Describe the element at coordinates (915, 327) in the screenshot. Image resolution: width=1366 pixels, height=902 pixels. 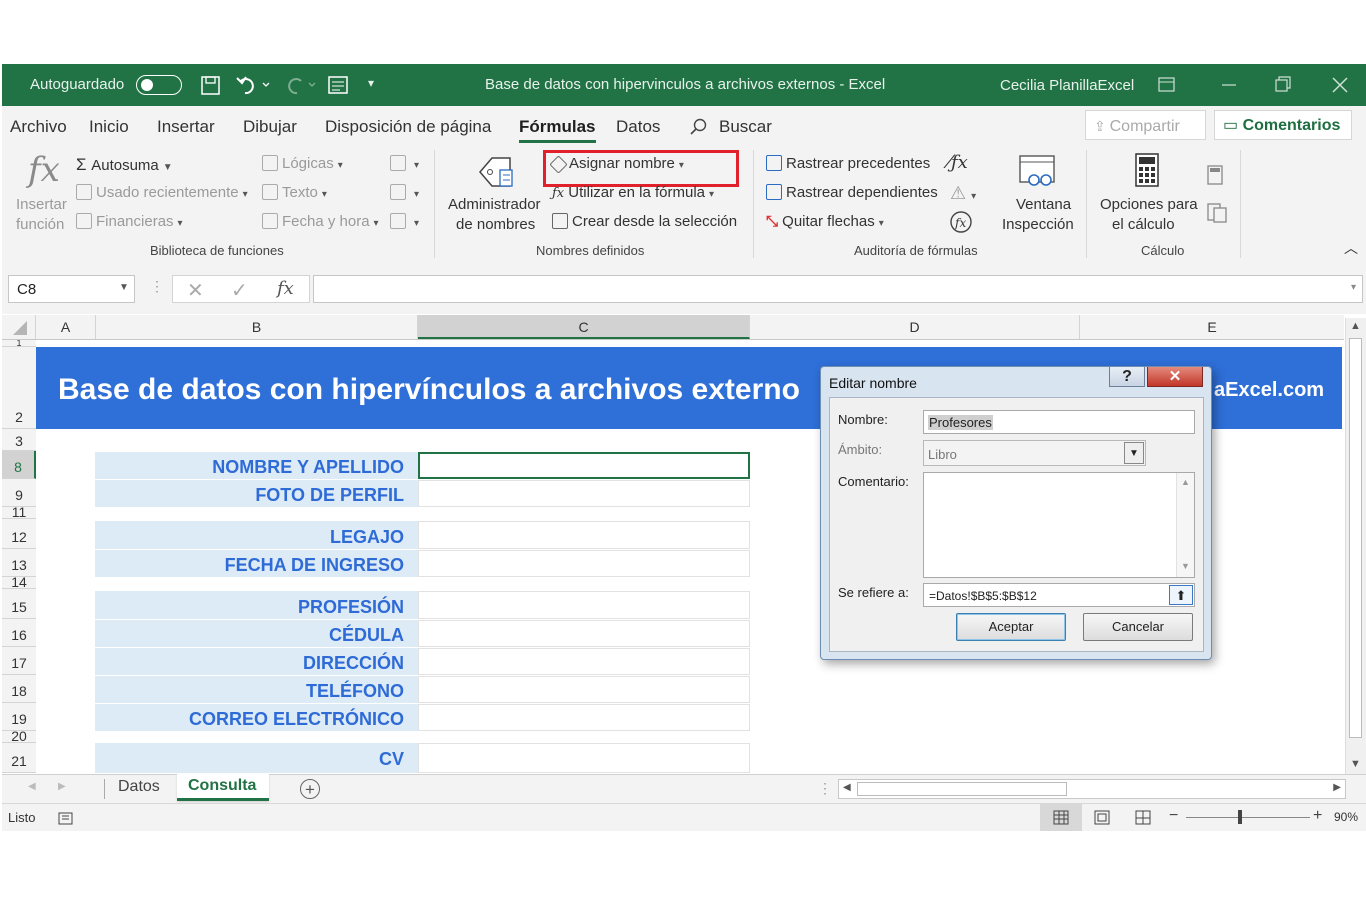
I see `column-header-d: D` at that location.